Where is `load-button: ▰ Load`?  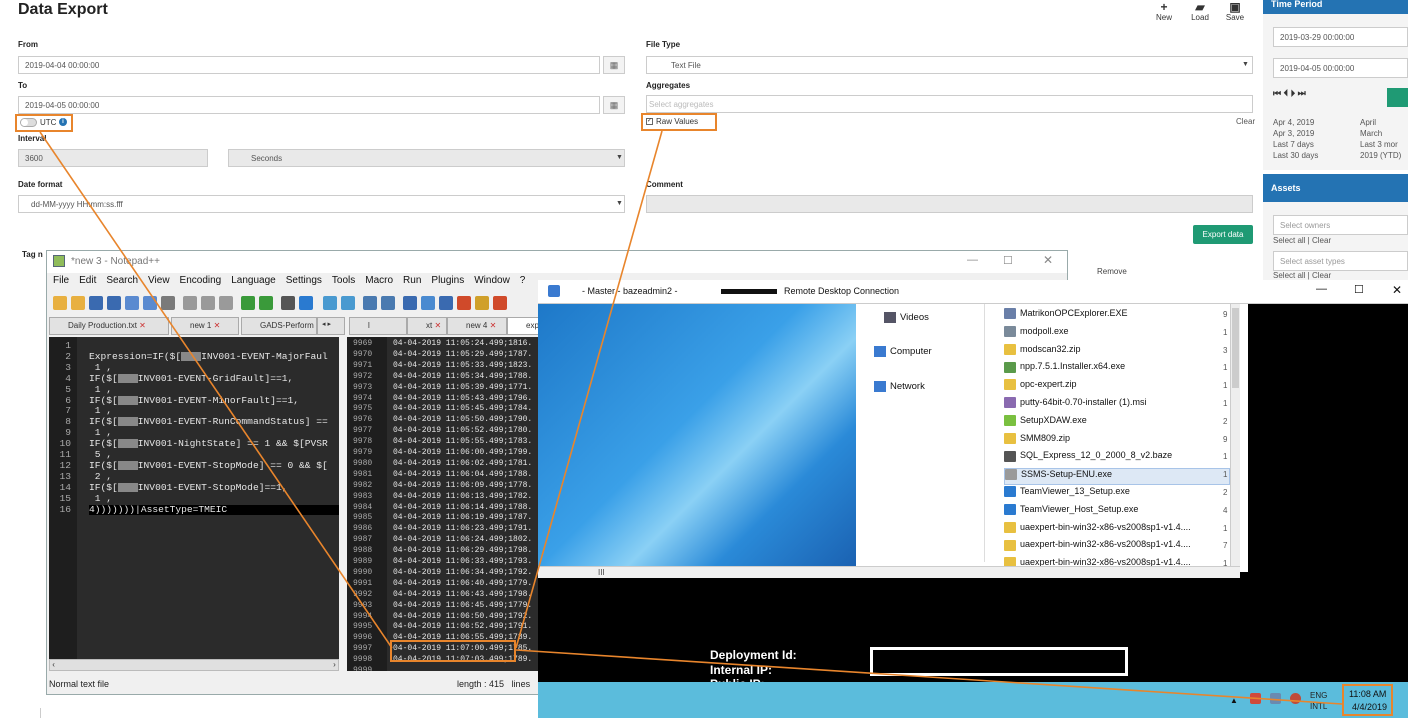 load-button: ▰ Load is located at coordinates (1200, 11).